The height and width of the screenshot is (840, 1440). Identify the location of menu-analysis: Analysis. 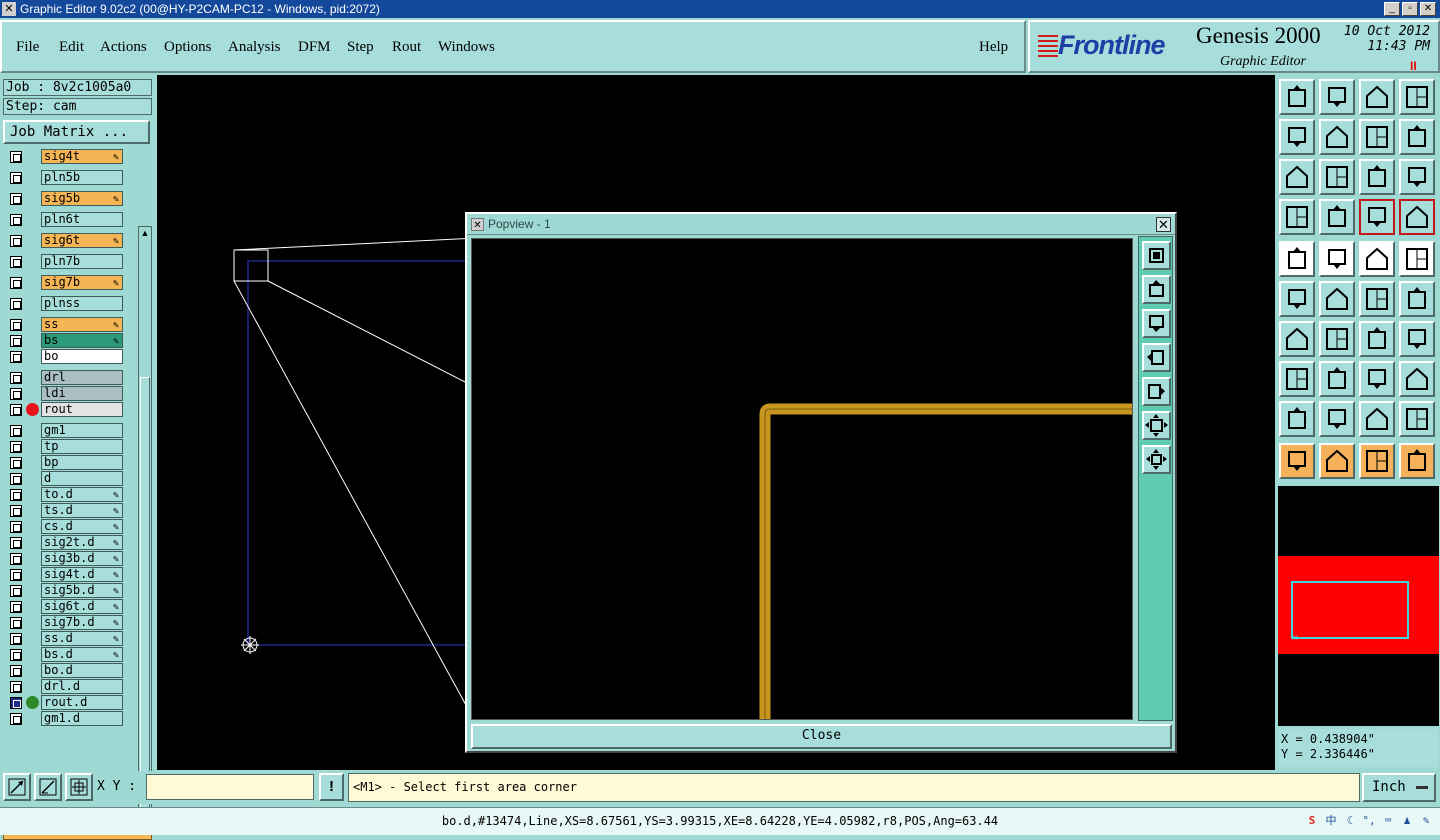
(254, 47).